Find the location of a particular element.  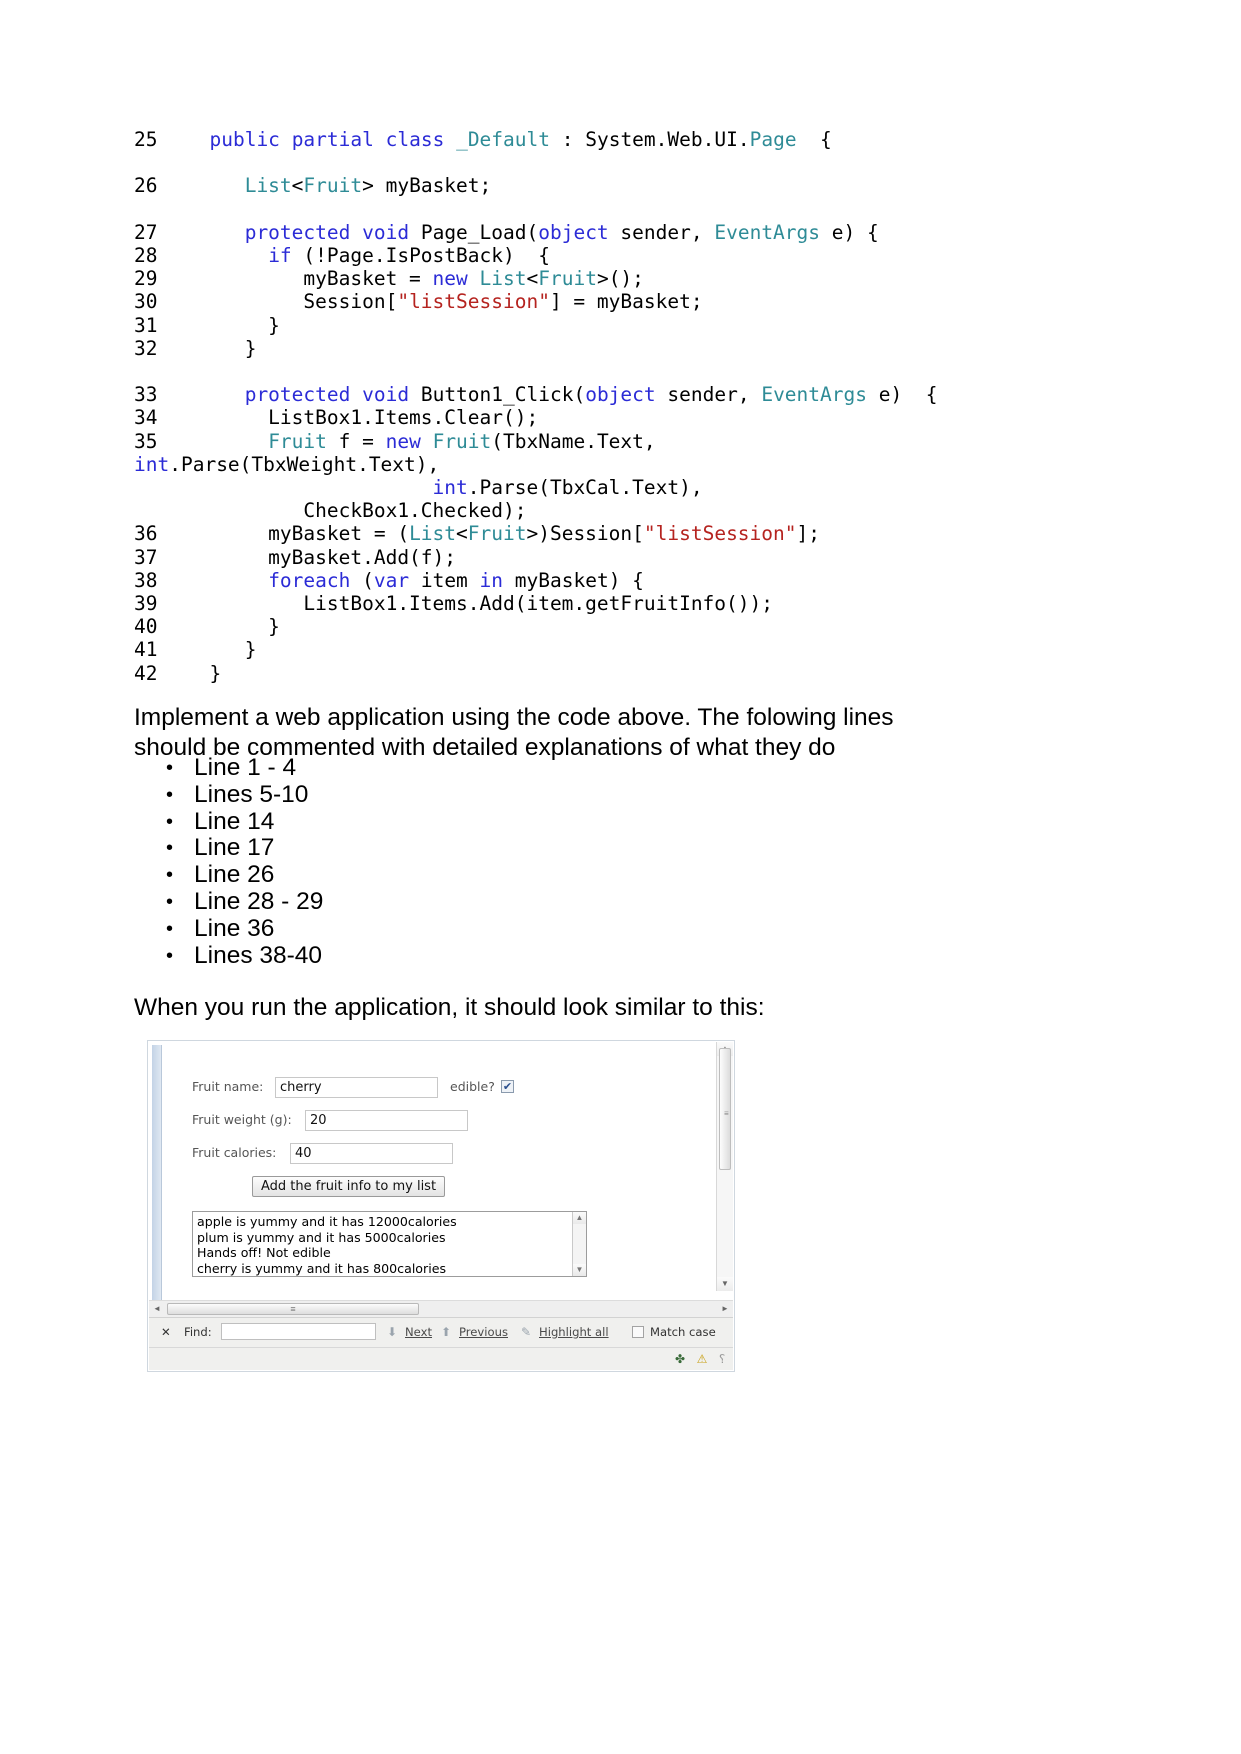

fruit-calories-input: 40 is located at coordinates (371, 1153).